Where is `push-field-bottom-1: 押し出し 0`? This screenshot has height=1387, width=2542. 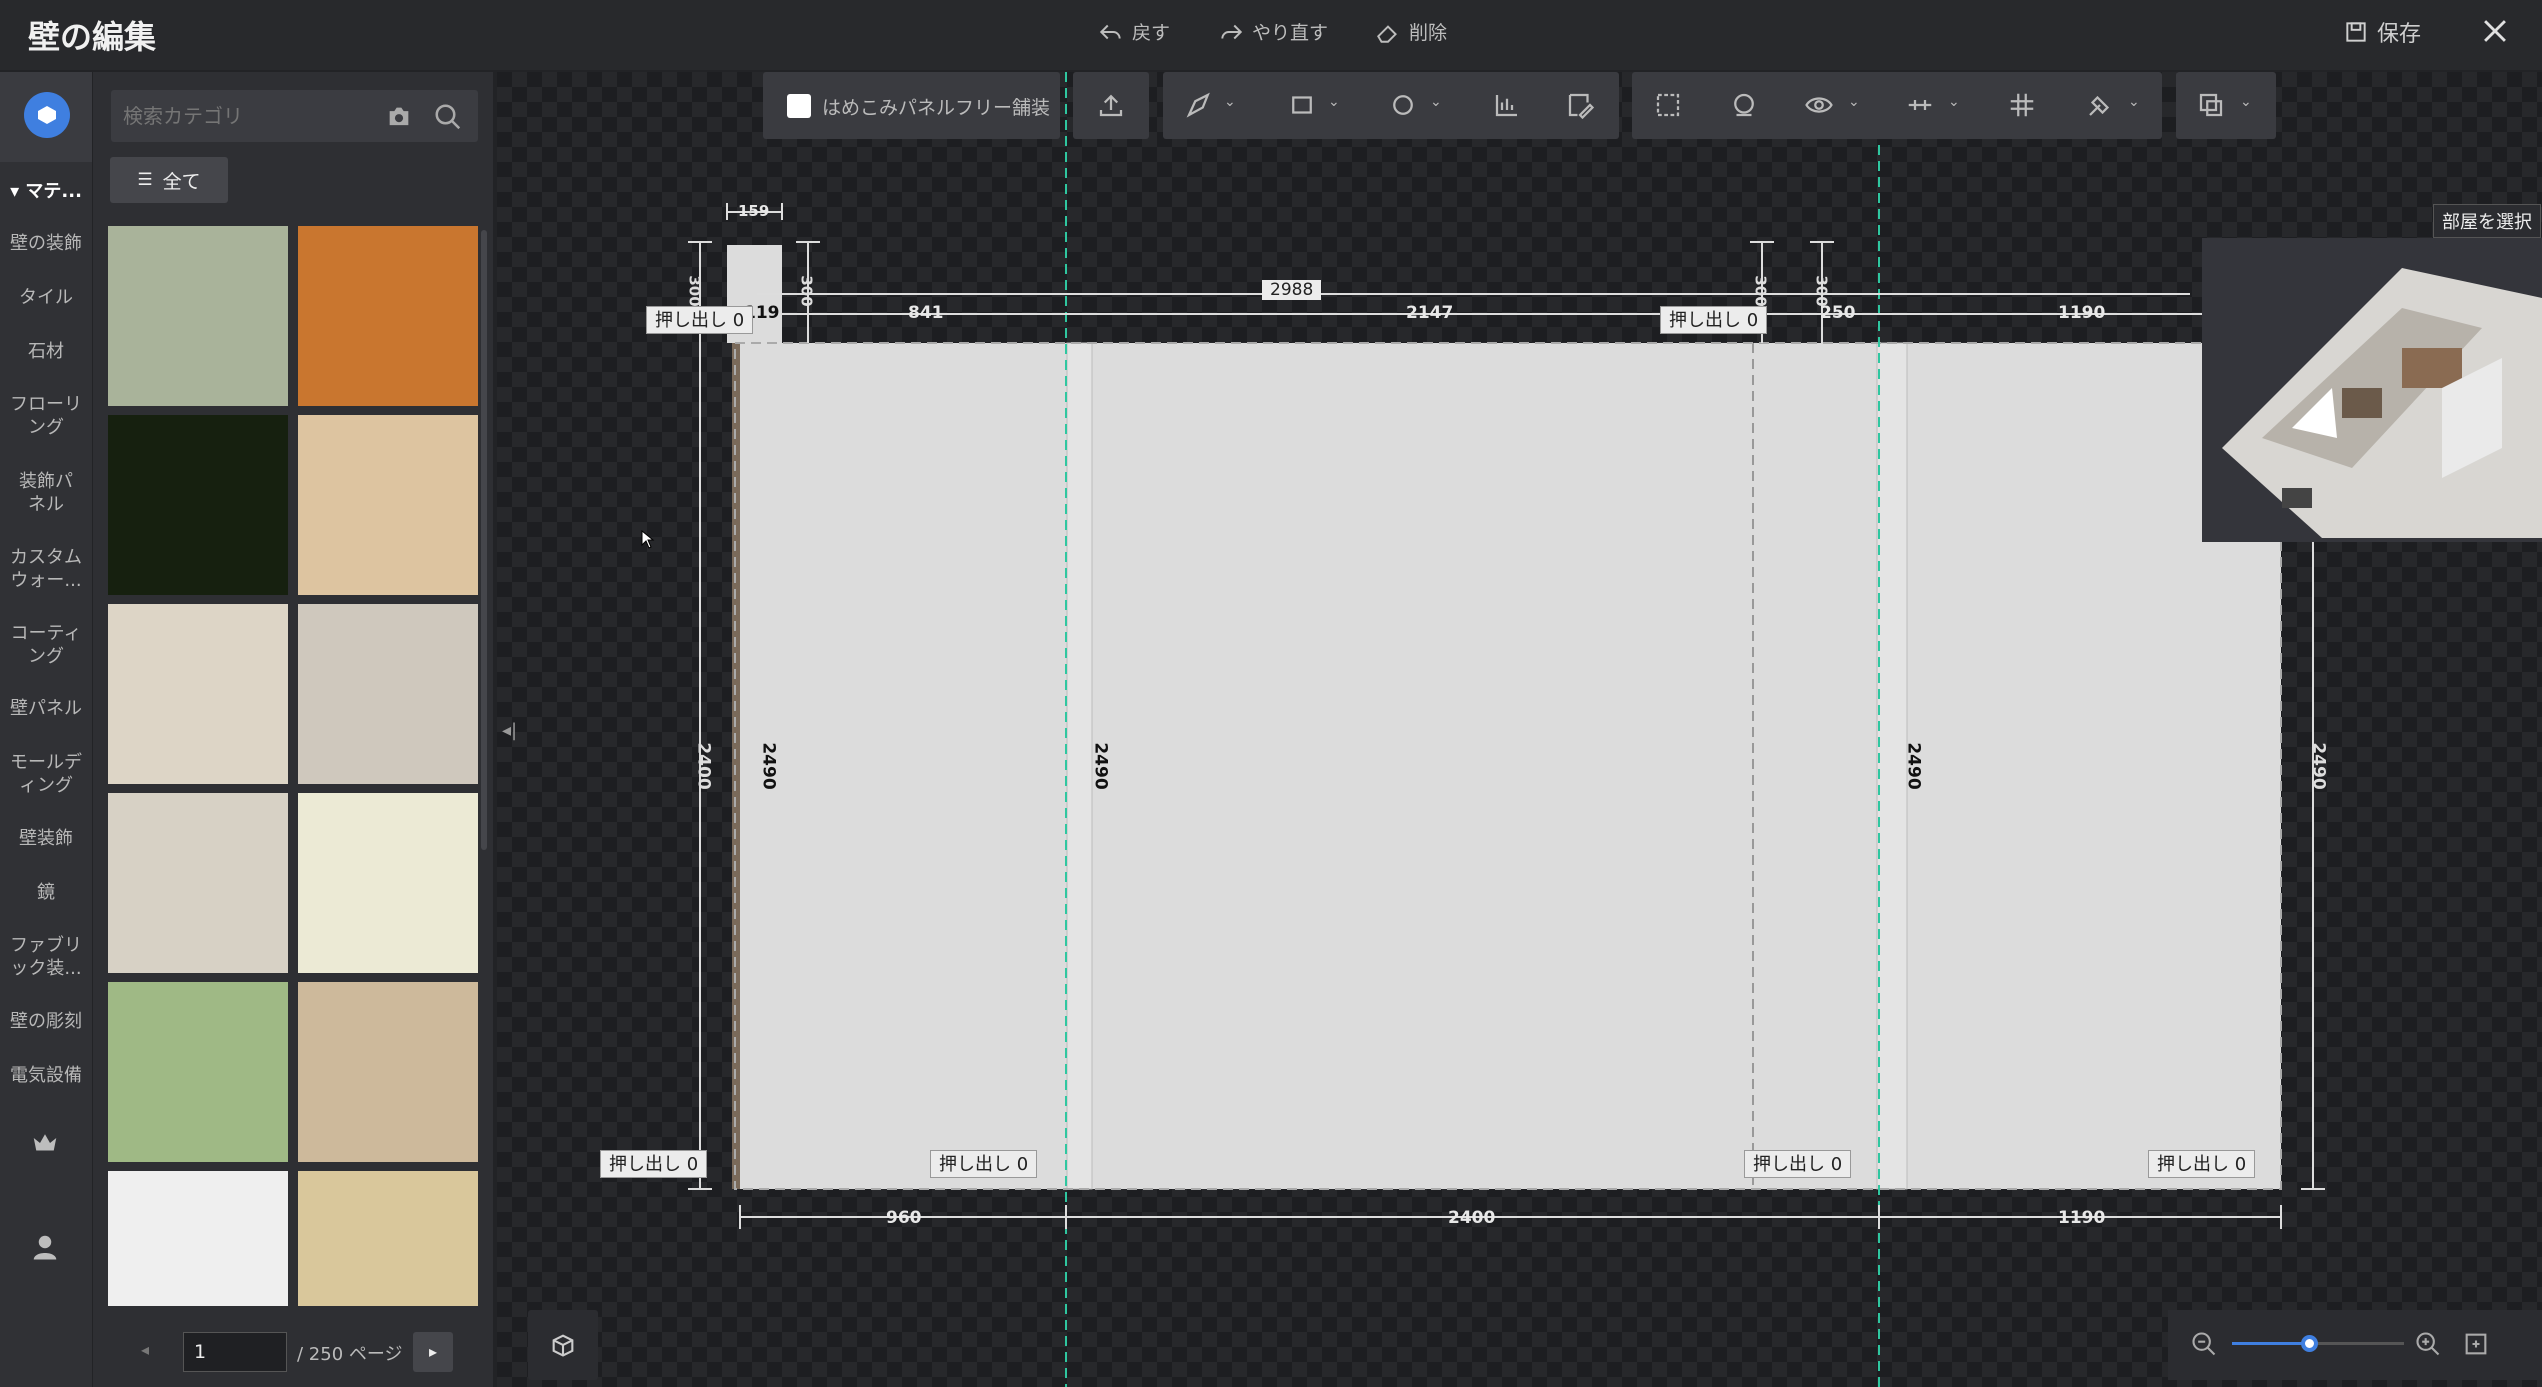
push-field-bottom-1: 押し出し 0 is located at coordinates (984, 1164).